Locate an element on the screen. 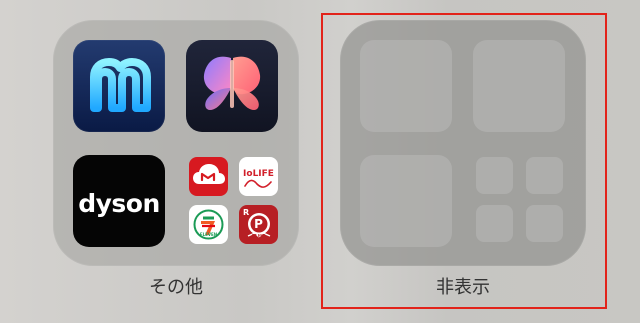  m-logo-icon is located at coordinates (120, 85).